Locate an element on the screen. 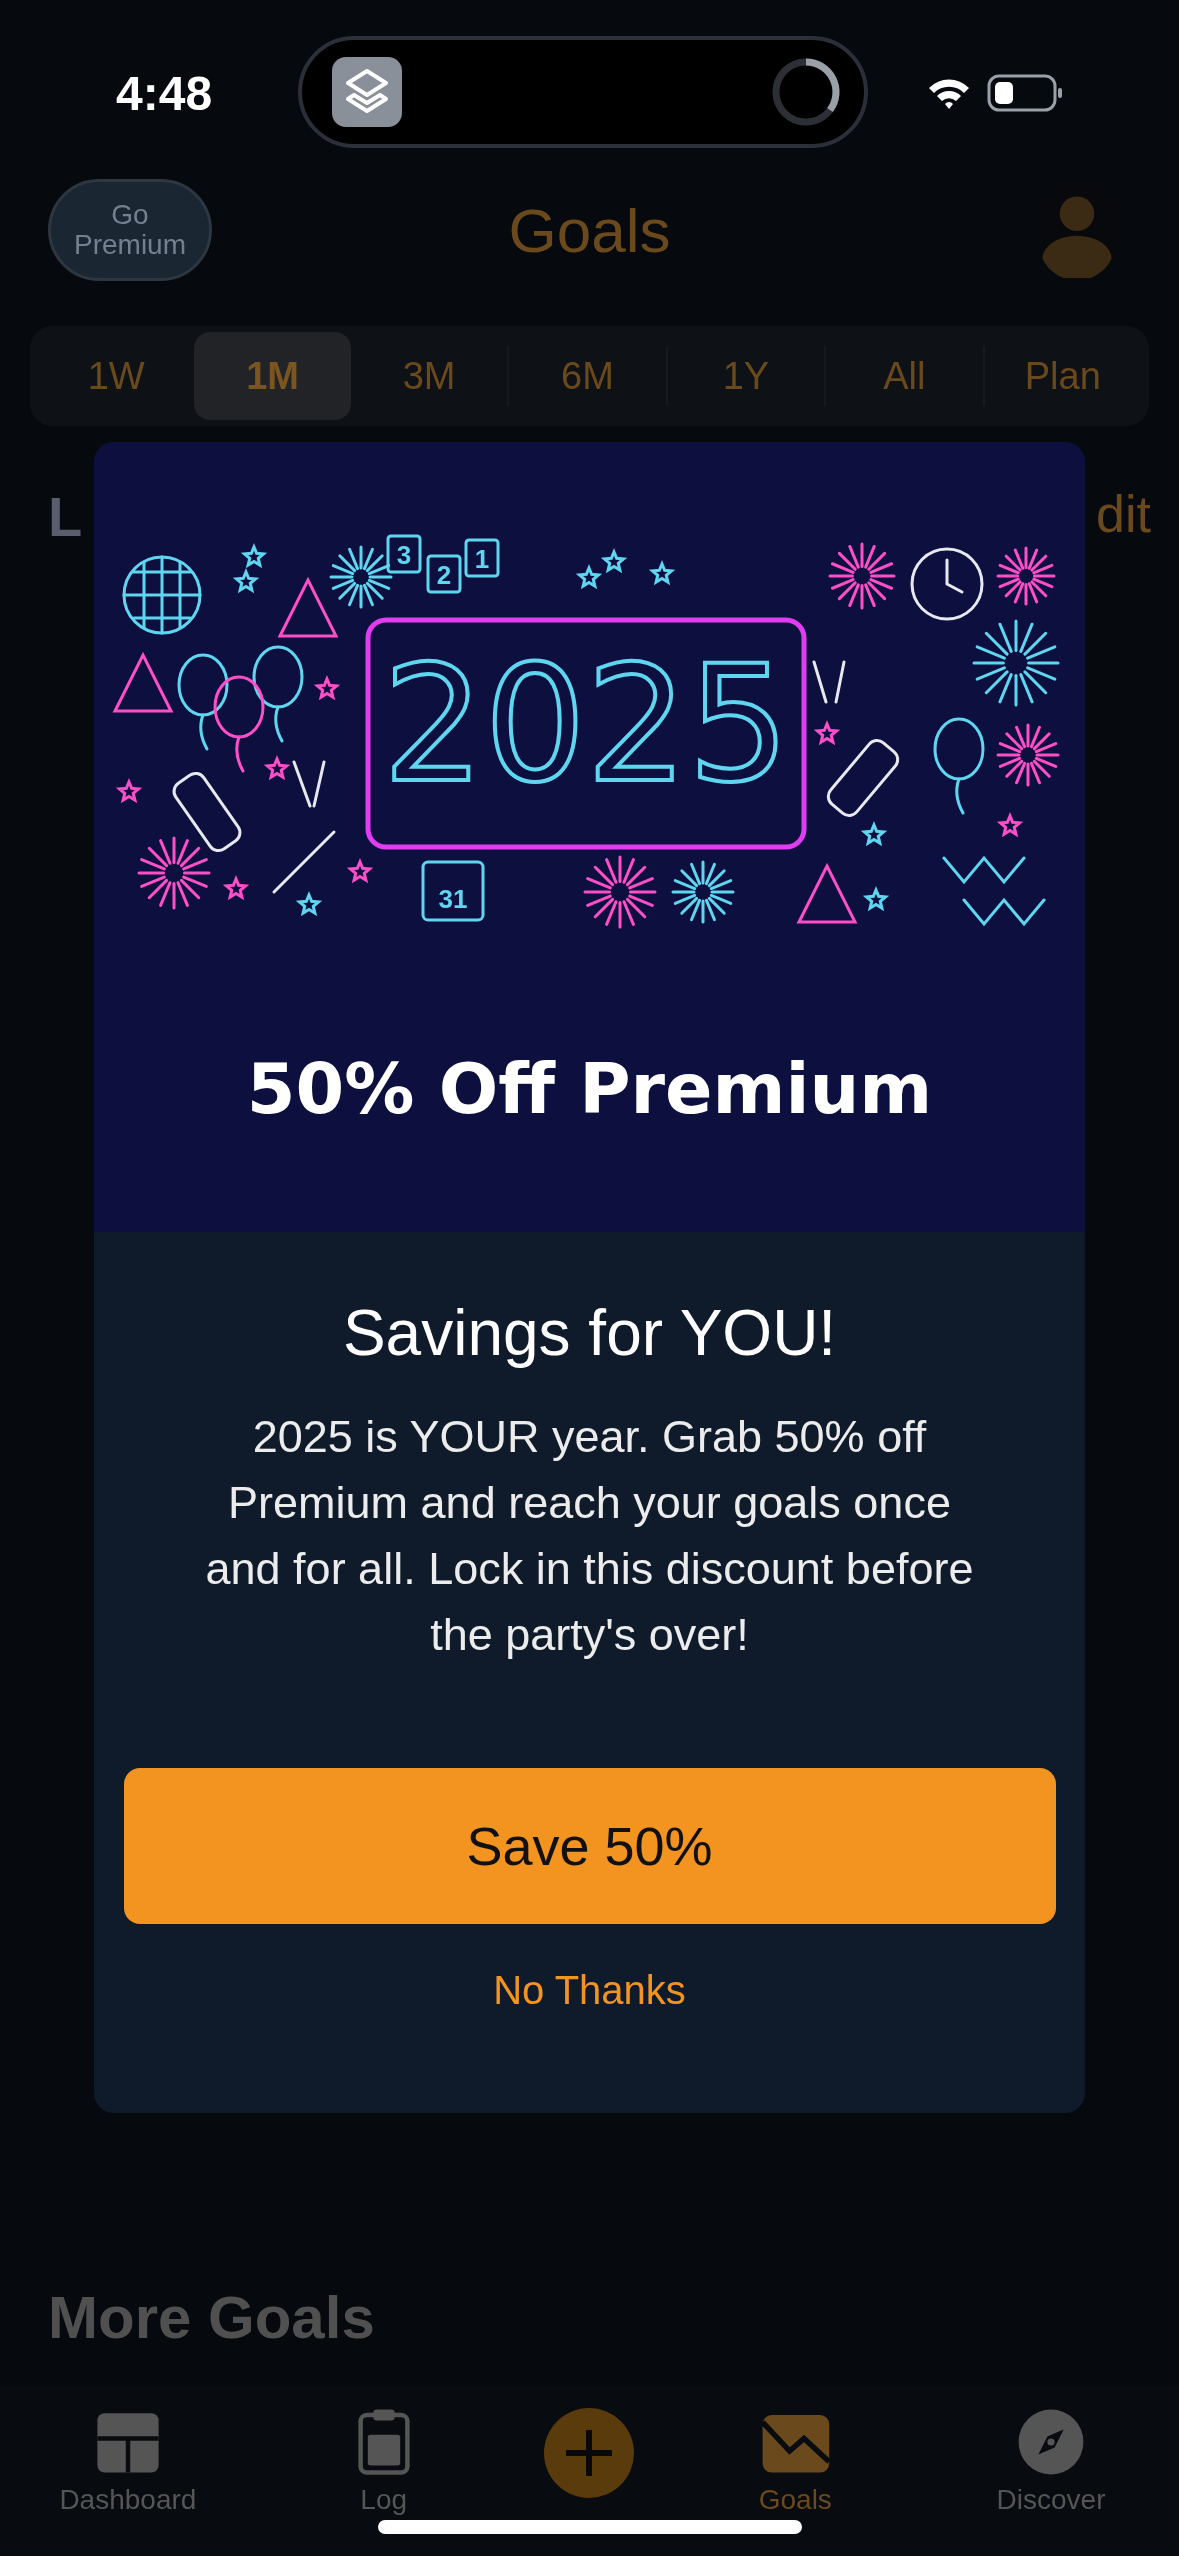  no-thanks-button: No Thanks is located at coordinates (589, 1990).